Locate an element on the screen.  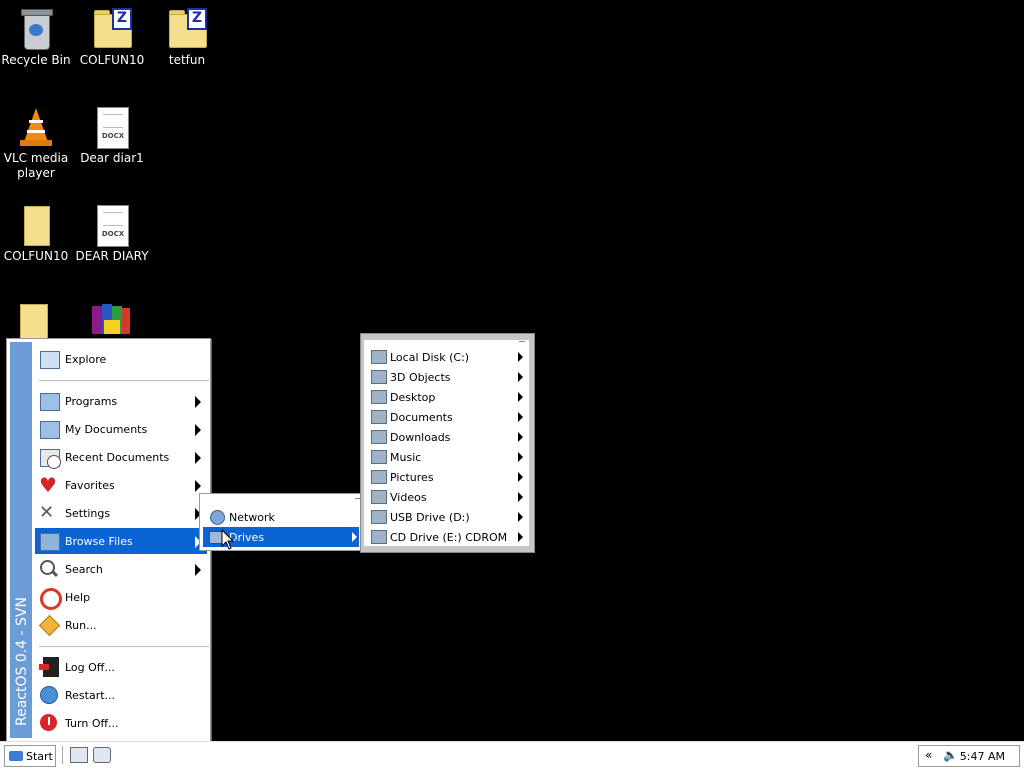
recycle-bin-icon is located at coordinates (36, 29).